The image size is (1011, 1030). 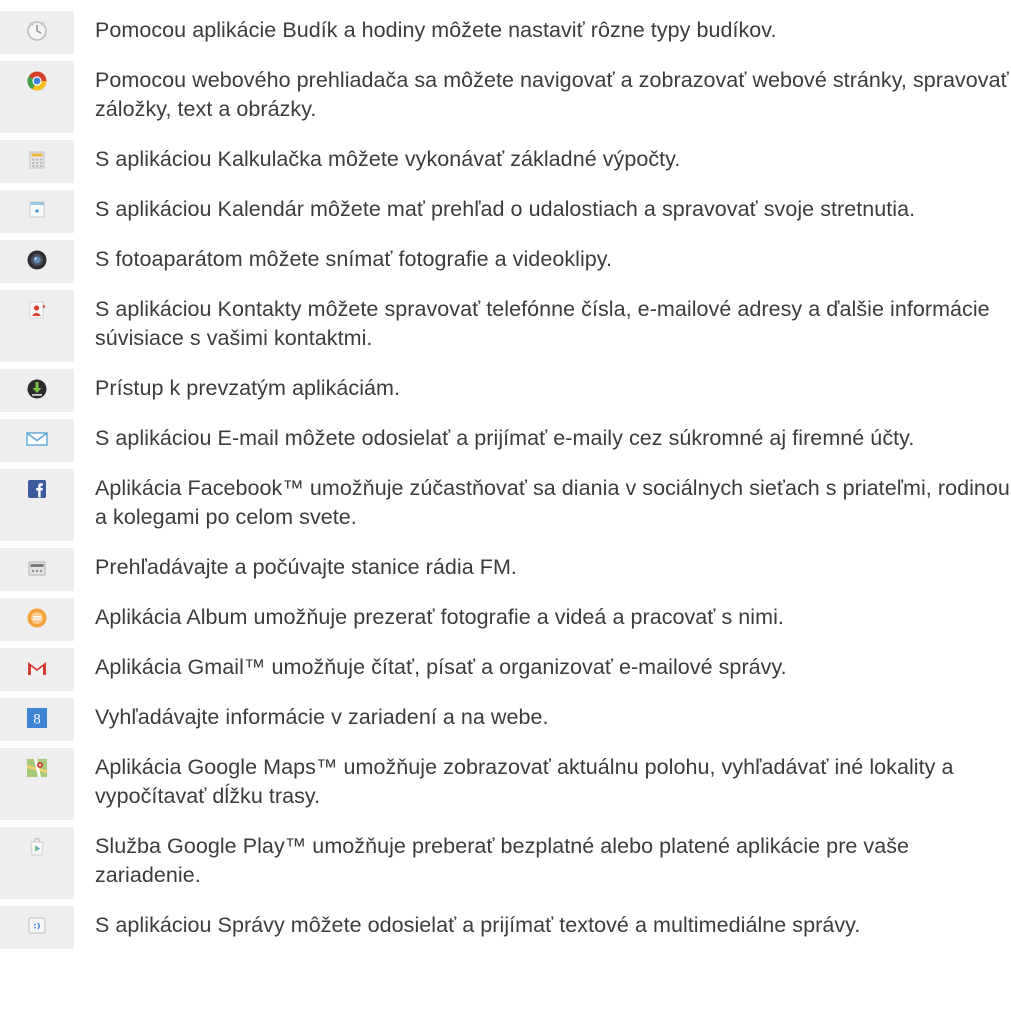 I want to click on gmail-icon, so click(x=37, y=668).